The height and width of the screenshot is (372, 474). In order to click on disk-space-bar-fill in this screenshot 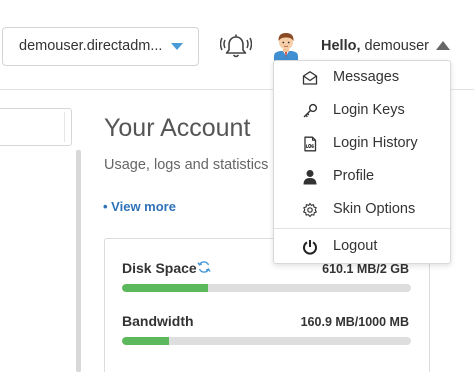, I will do `click(165, 288)`.